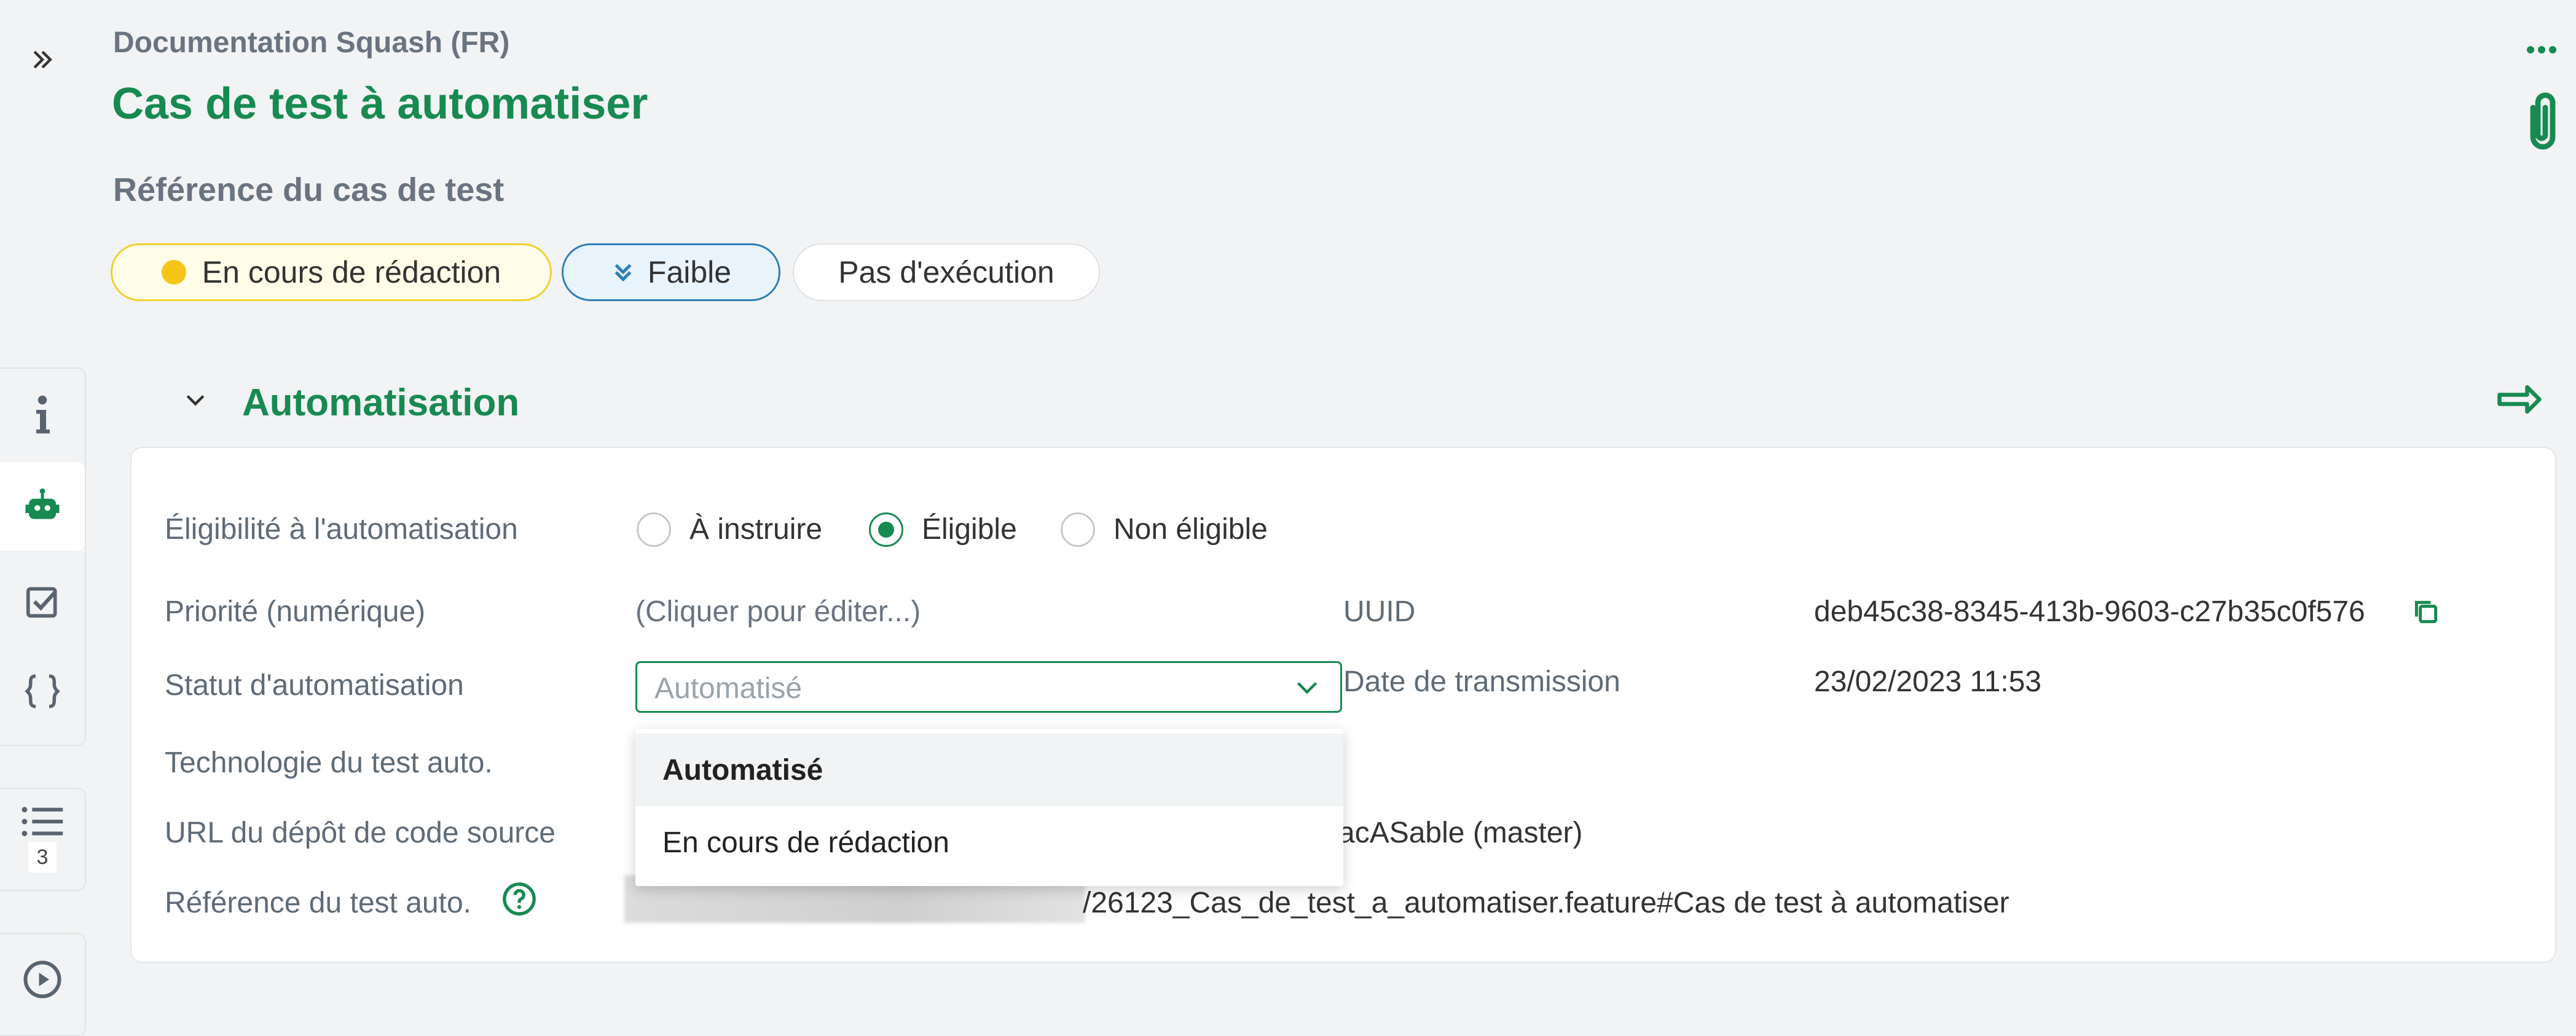 Image resolution: width=2576 pixels, height=1036 pixels. I want to click on list-icon, so click(42, 821).